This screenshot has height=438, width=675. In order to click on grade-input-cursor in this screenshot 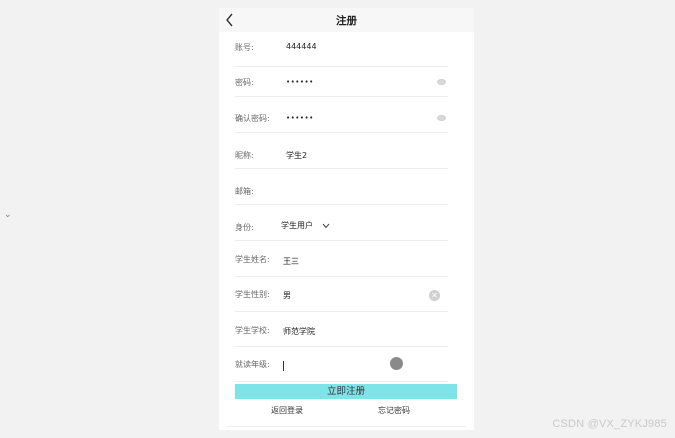, I will do `click(283, 366)`.